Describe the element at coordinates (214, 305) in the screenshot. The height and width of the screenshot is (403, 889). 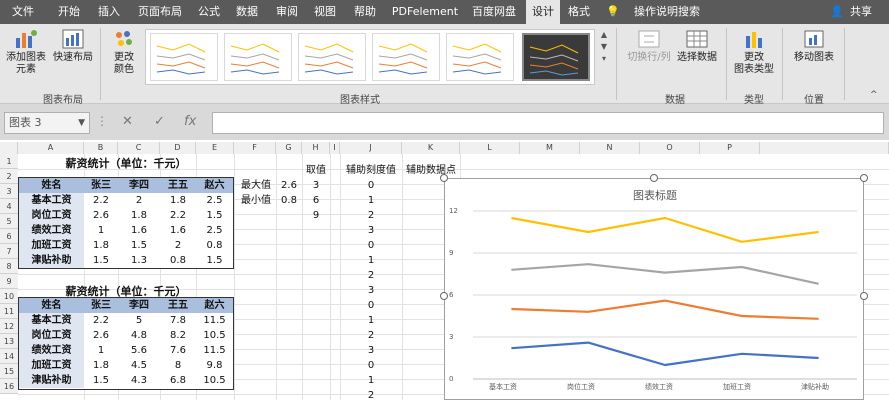
I see `table2-header: 赵六` at that location.